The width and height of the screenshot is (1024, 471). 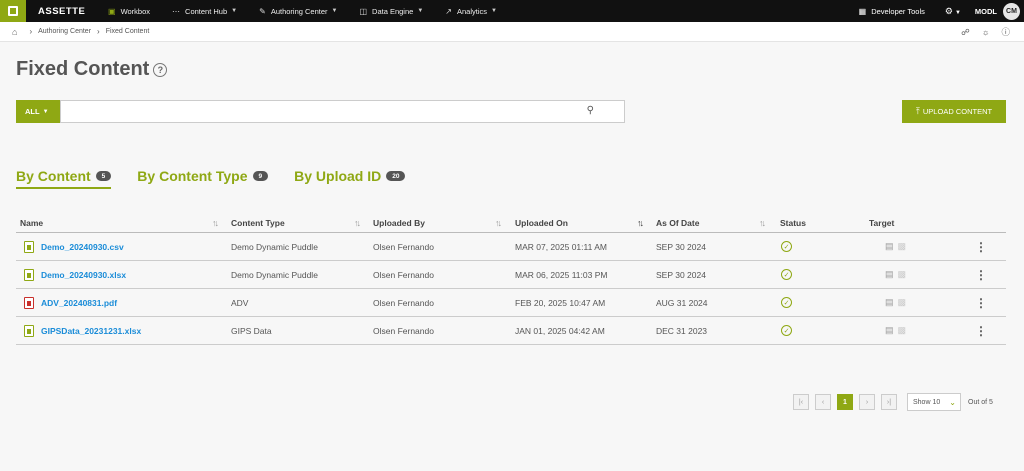 I want to click on header-name: Name, so click(x=32, y=222).